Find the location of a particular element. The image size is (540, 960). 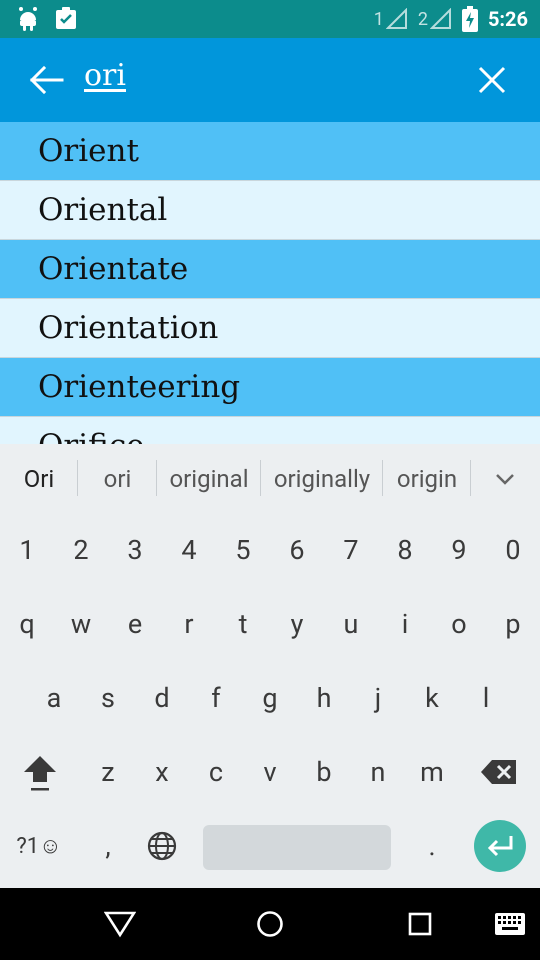

key: 1 is located at coordinates (27, 550).